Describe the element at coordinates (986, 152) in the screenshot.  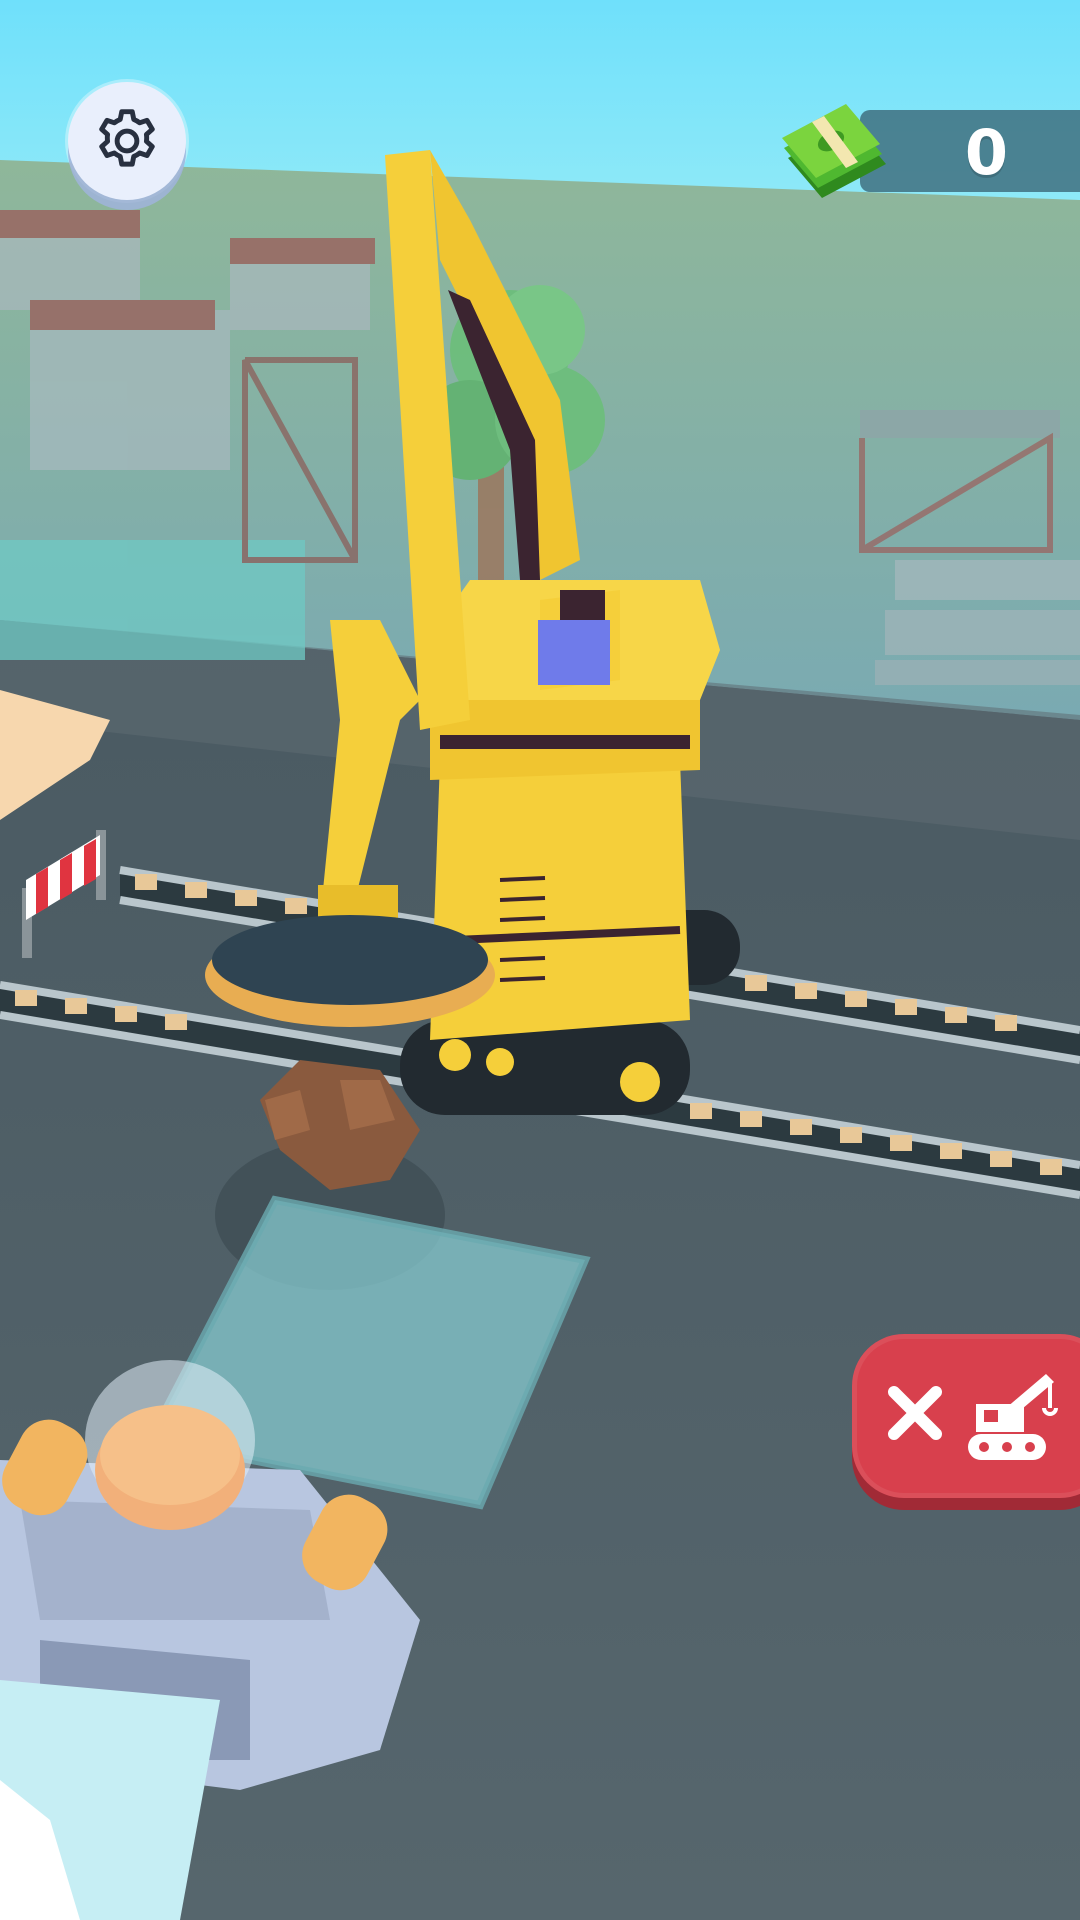
I see `currency-amount: 0` at that location.